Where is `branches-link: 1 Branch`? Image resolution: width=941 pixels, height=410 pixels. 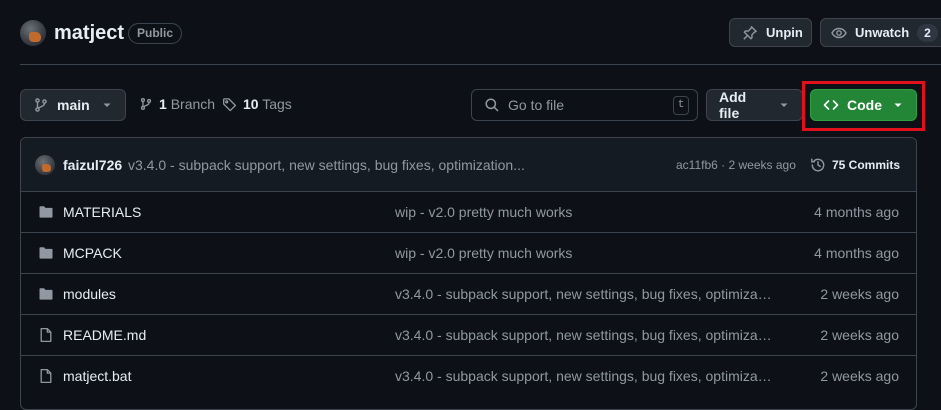
branches-link: 1 Branch is located at coordinates (177, 104).